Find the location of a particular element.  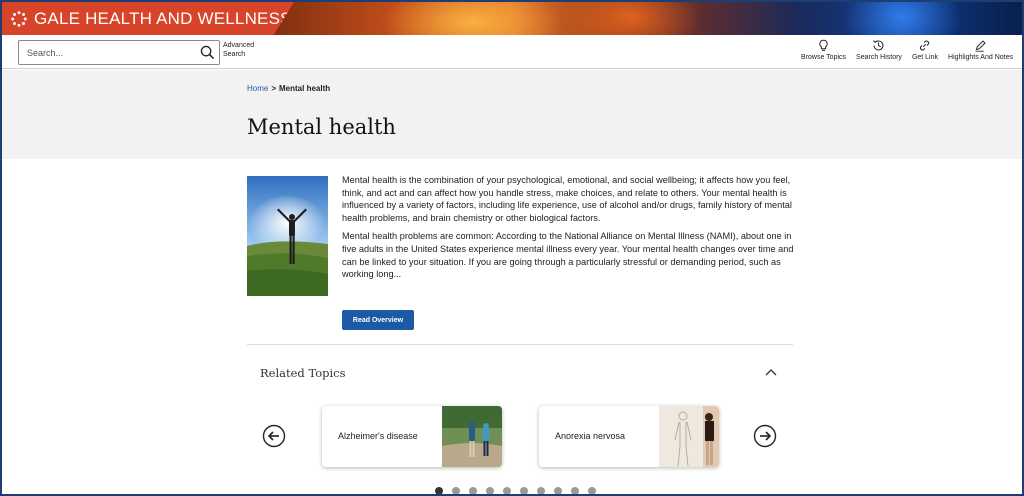

brand-link: GALE HEALTH AND WELLNESS is located at coordinates (148, 18).